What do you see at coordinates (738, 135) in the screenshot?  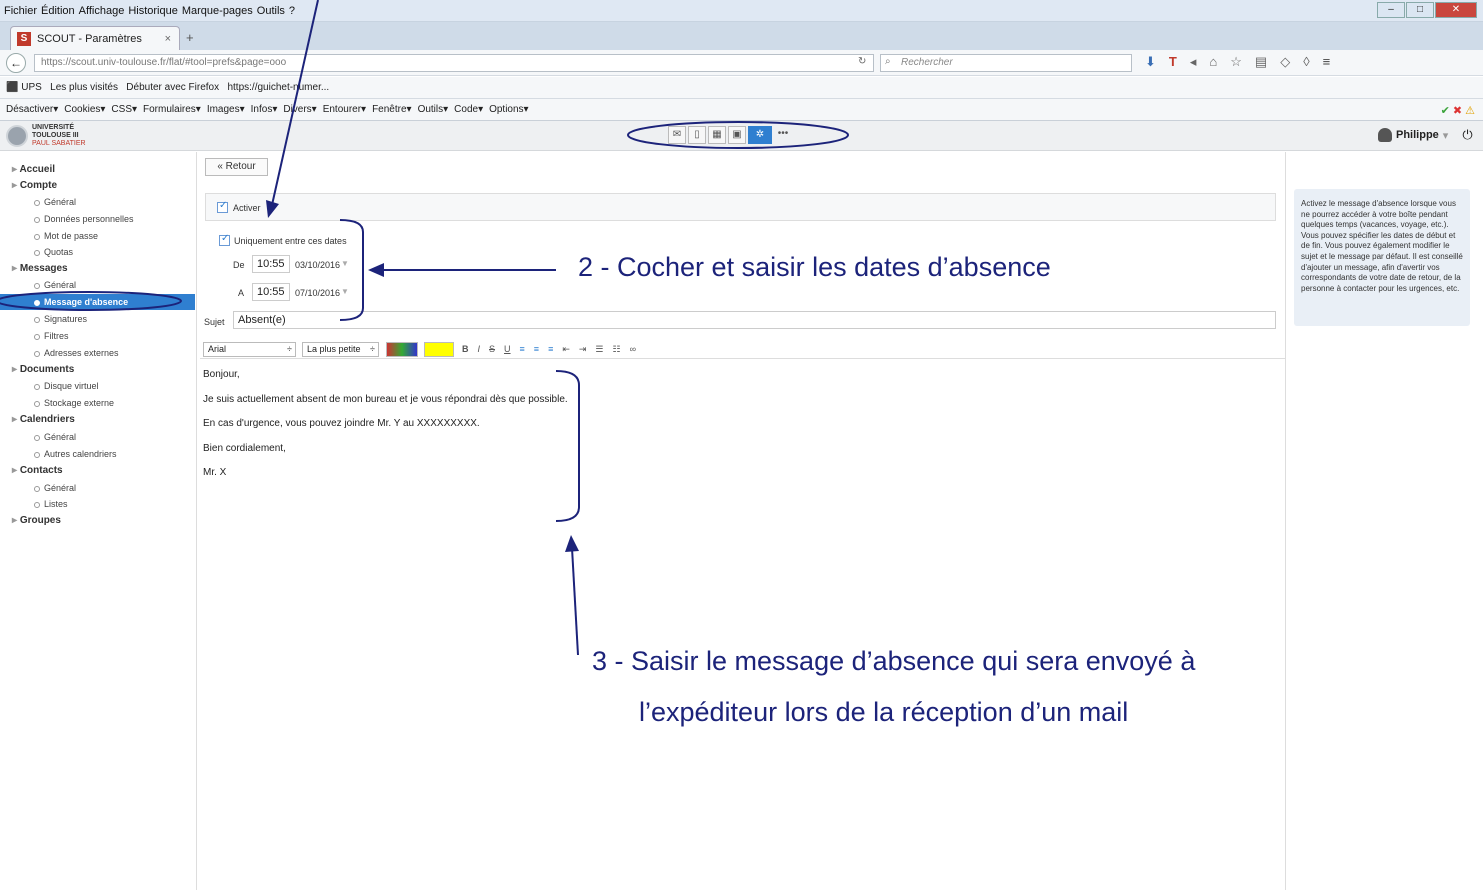 I see `toolbar-highlight-ellipse` at bounding box center [738, 135].